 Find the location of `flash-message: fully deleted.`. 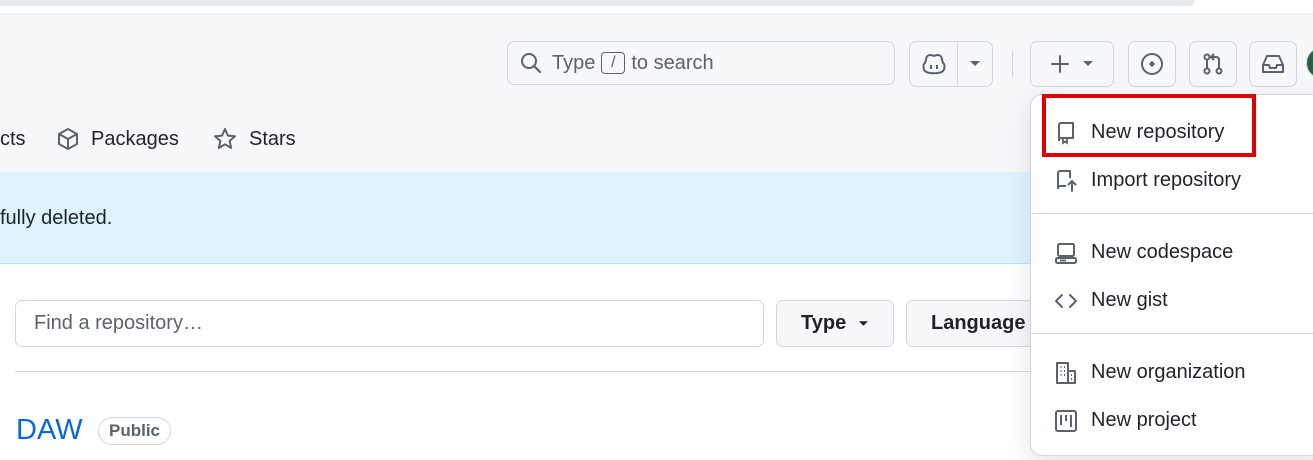

flash-message: fully deleted. is located at coordinates (56, 218).